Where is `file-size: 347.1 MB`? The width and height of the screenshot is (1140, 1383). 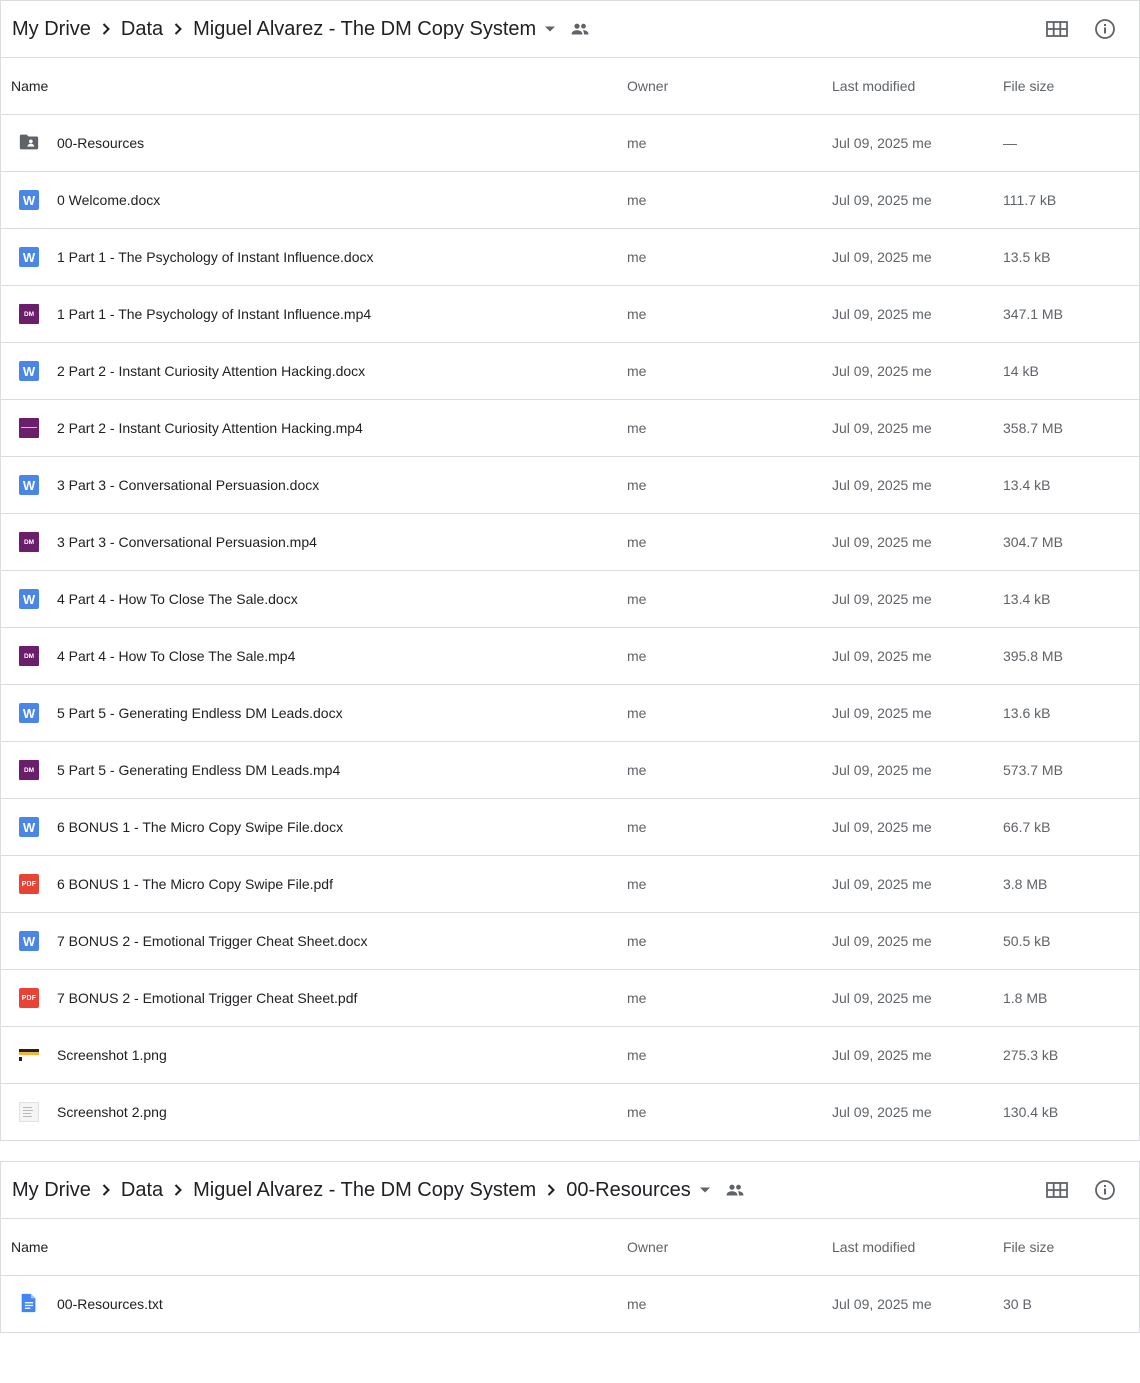 file-size: 347.1 MB is located at coordinates (1033, 314).